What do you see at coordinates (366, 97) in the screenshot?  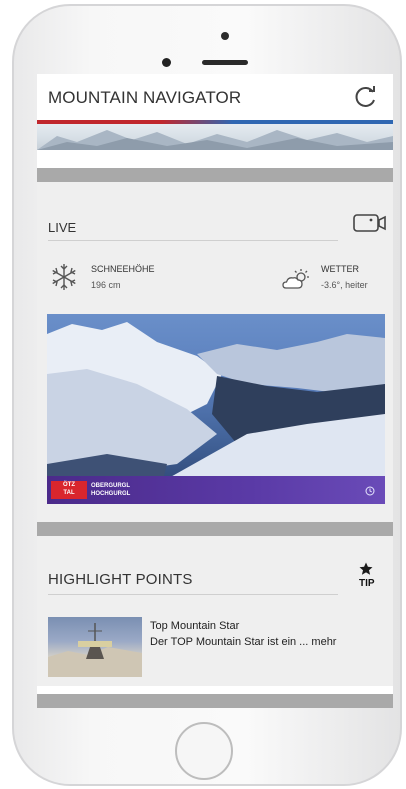 I see `refresh-icon` at bounding box center [366, 97].